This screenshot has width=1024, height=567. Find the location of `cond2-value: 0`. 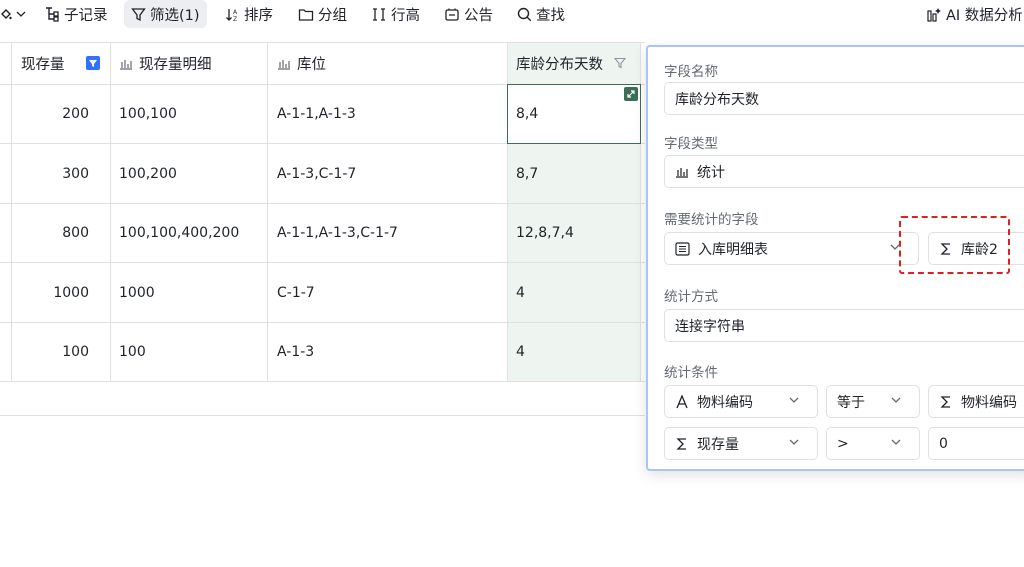

cond2-value: 0 is located at coordinates (943, 443).